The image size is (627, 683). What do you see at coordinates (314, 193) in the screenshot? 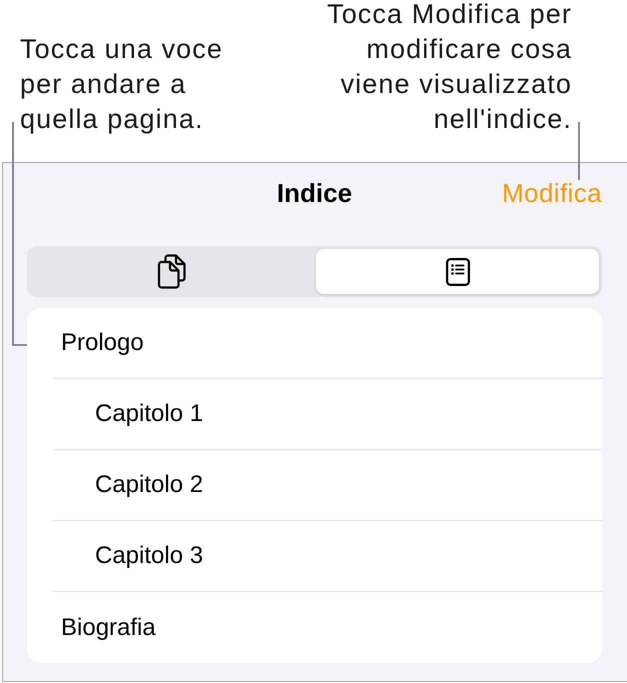
I see `panel-title: Indice` at bounding box center [314, 193].